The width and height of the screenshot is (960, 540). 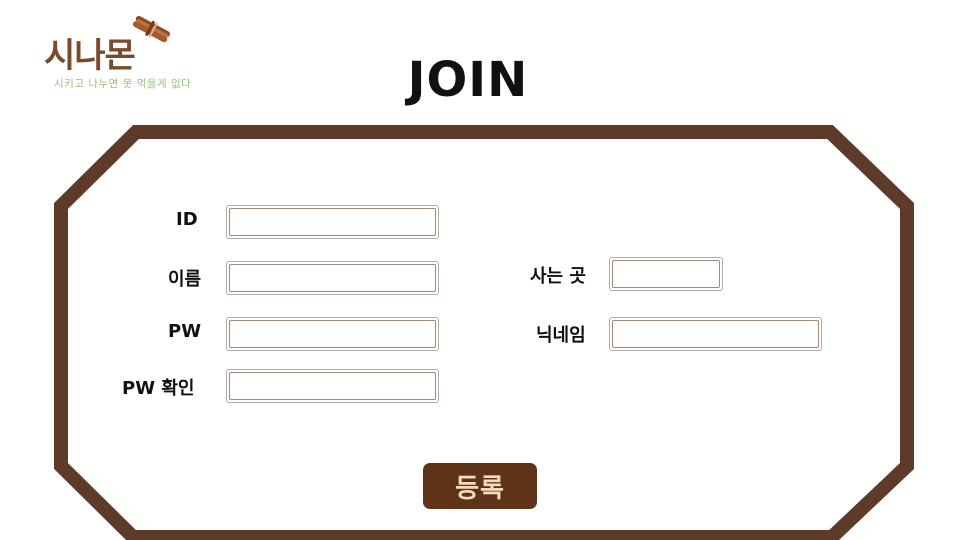 I want to click on name-label: 이름, so click(x=185, y=279).